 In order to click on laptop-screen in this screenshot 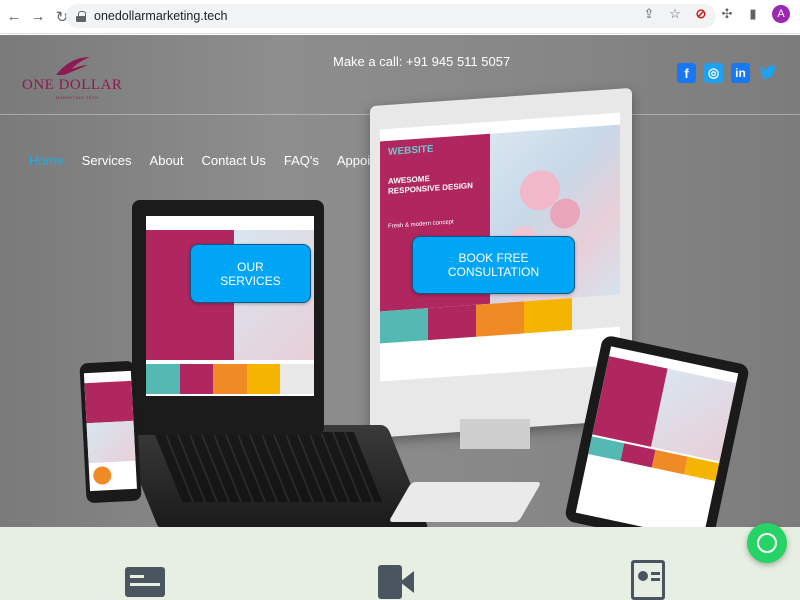, I will do `click(230, 306)`.